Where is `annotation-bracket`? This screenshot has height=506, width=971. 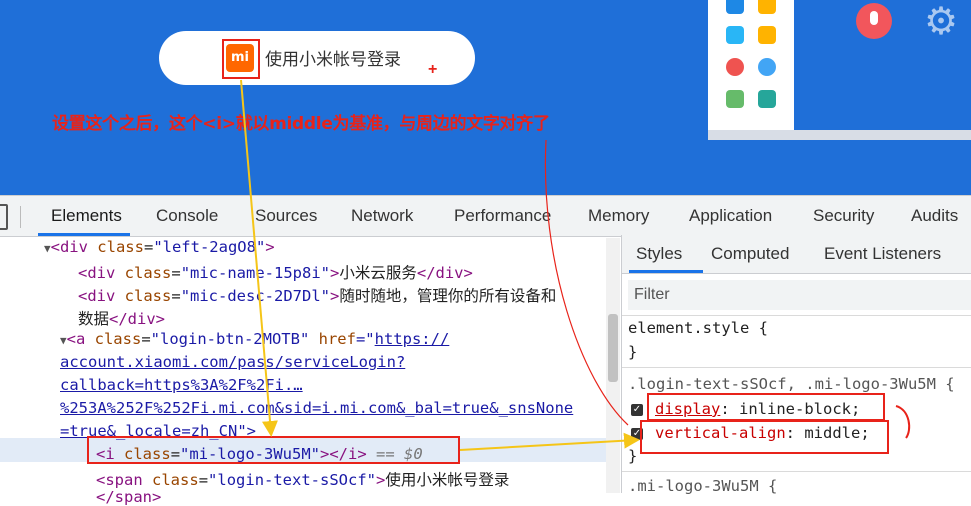
annotation-bracket is located at coordinates (903, 422).